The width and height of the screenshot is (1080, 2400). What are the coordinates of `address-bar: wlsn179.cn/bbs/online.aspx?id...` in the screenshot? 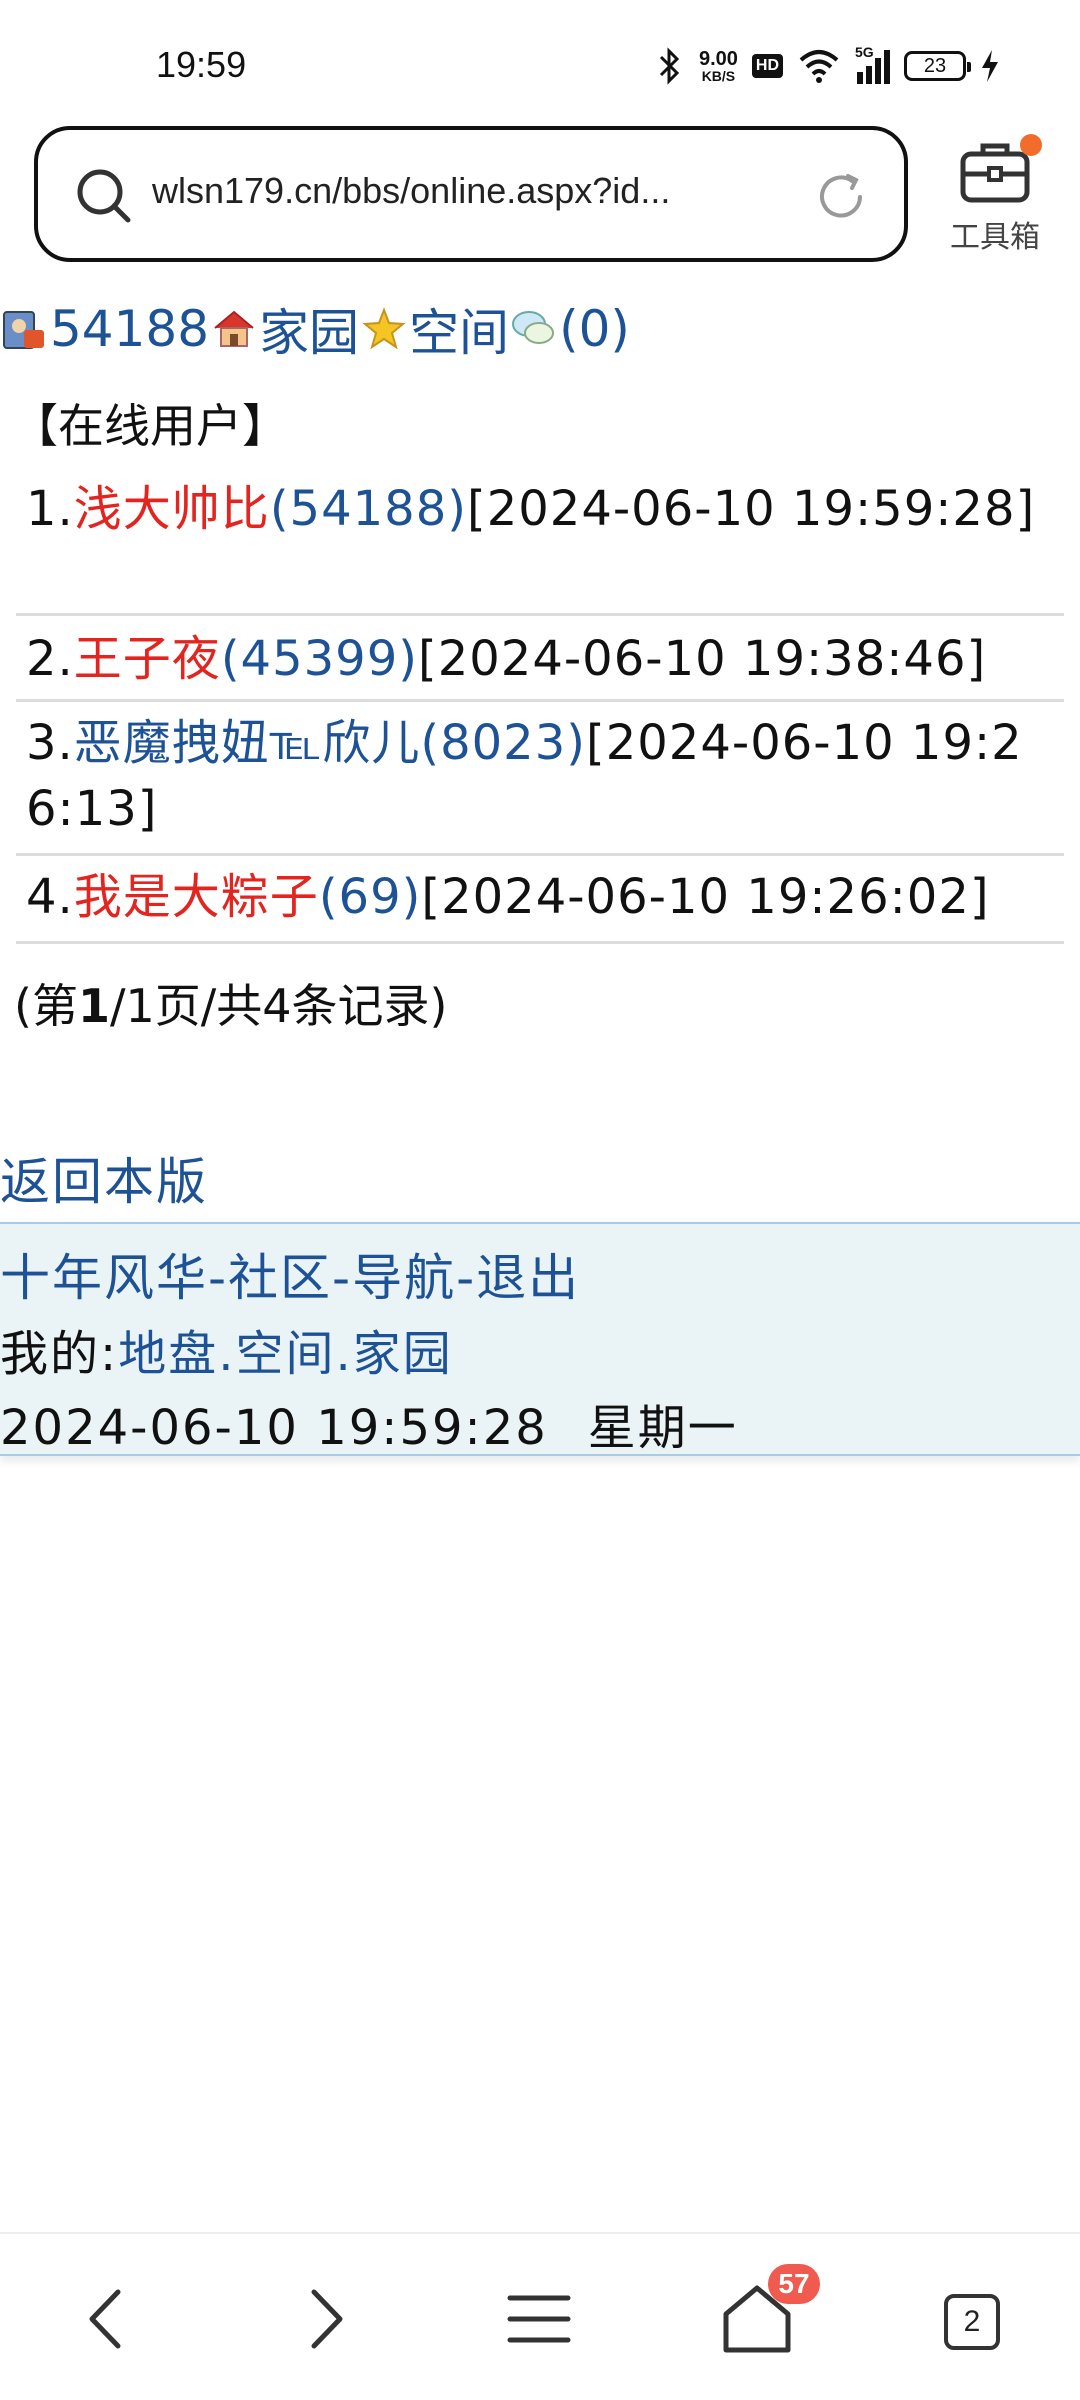 It's located at (471, 194).